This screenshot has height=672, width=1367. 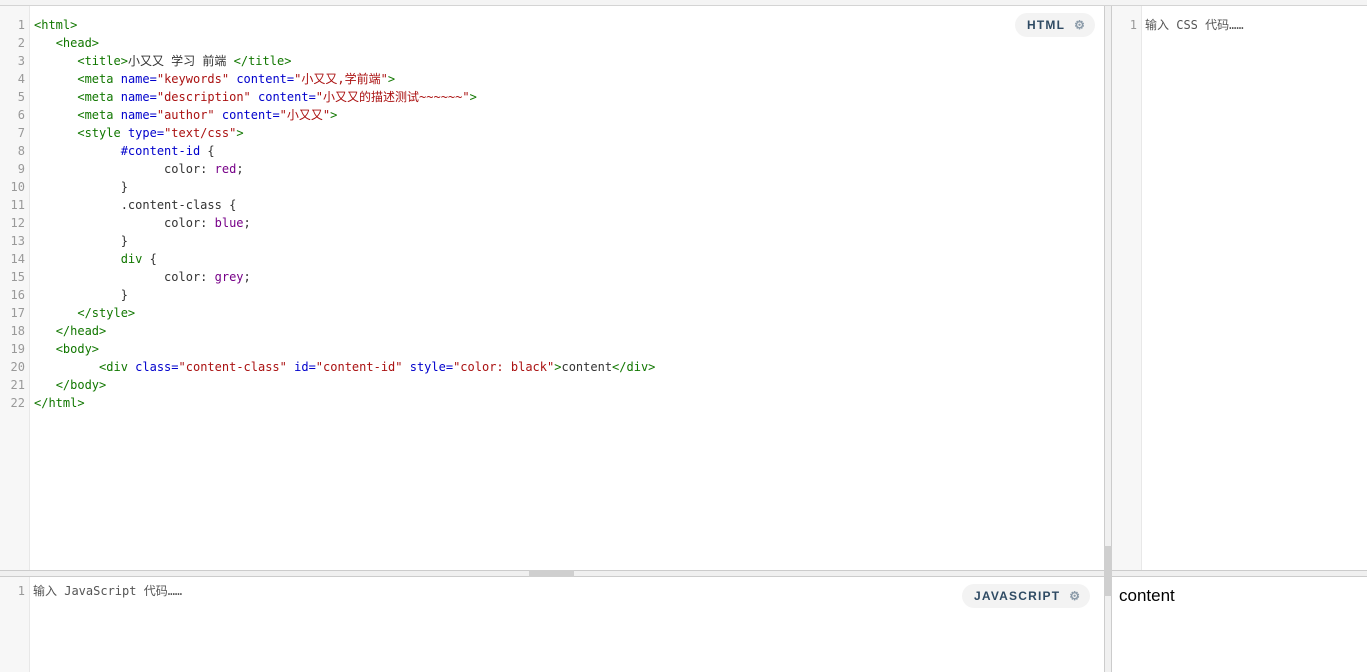 I want to click on code-text: color: blue;, so click(x=142, y=223).